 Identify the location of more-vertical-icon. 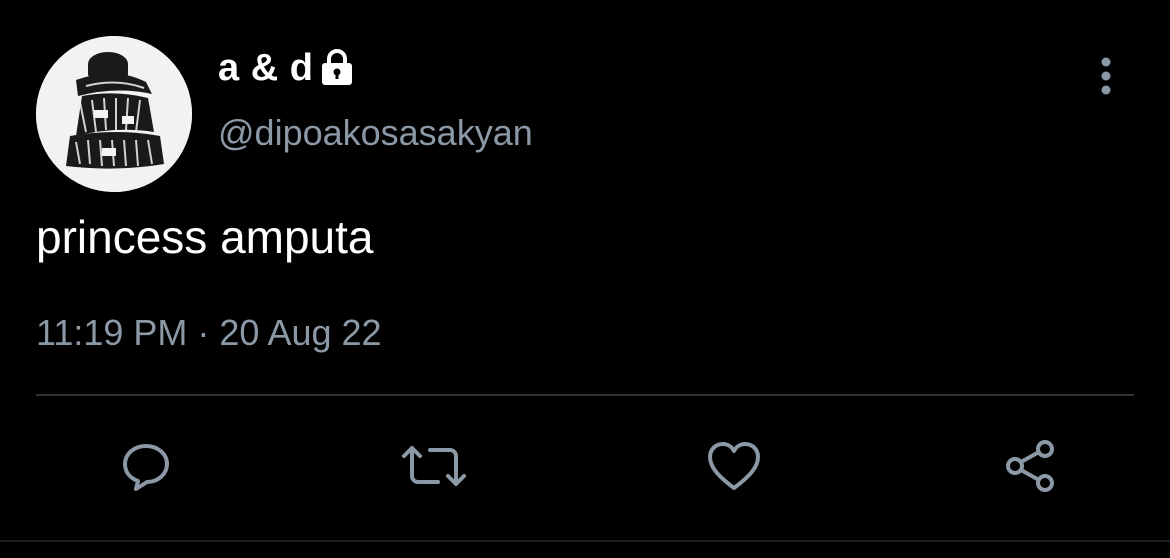
(1106, 76).